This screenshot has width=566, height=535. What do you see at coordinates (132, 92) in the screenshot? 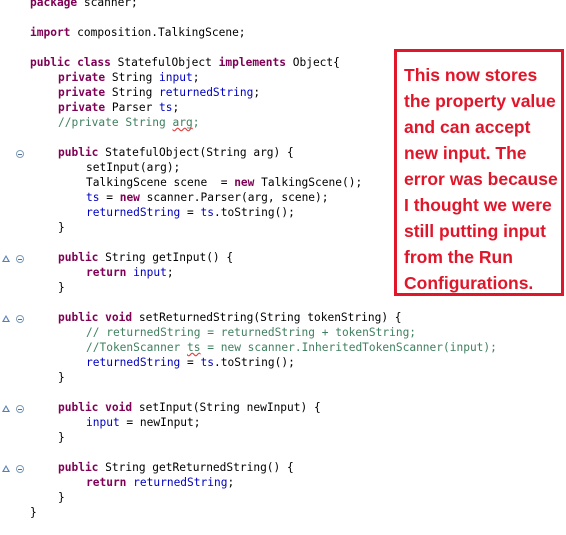
I see `code-text: String` at bounding box center [132, 92].